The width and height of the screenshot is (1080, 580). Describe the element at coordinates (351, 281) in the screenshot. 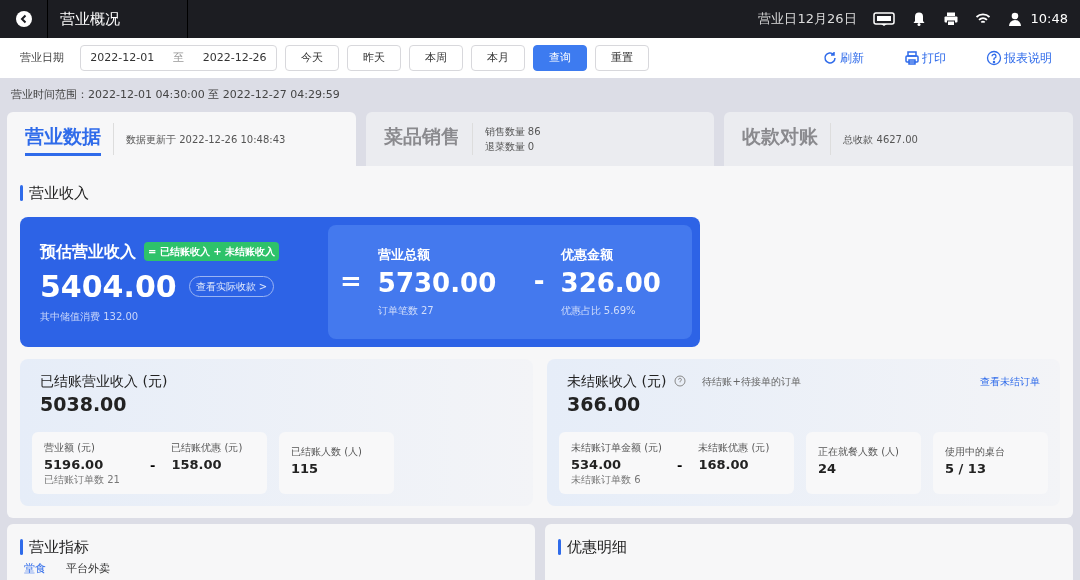

I see `equals-sign: =` at that location.